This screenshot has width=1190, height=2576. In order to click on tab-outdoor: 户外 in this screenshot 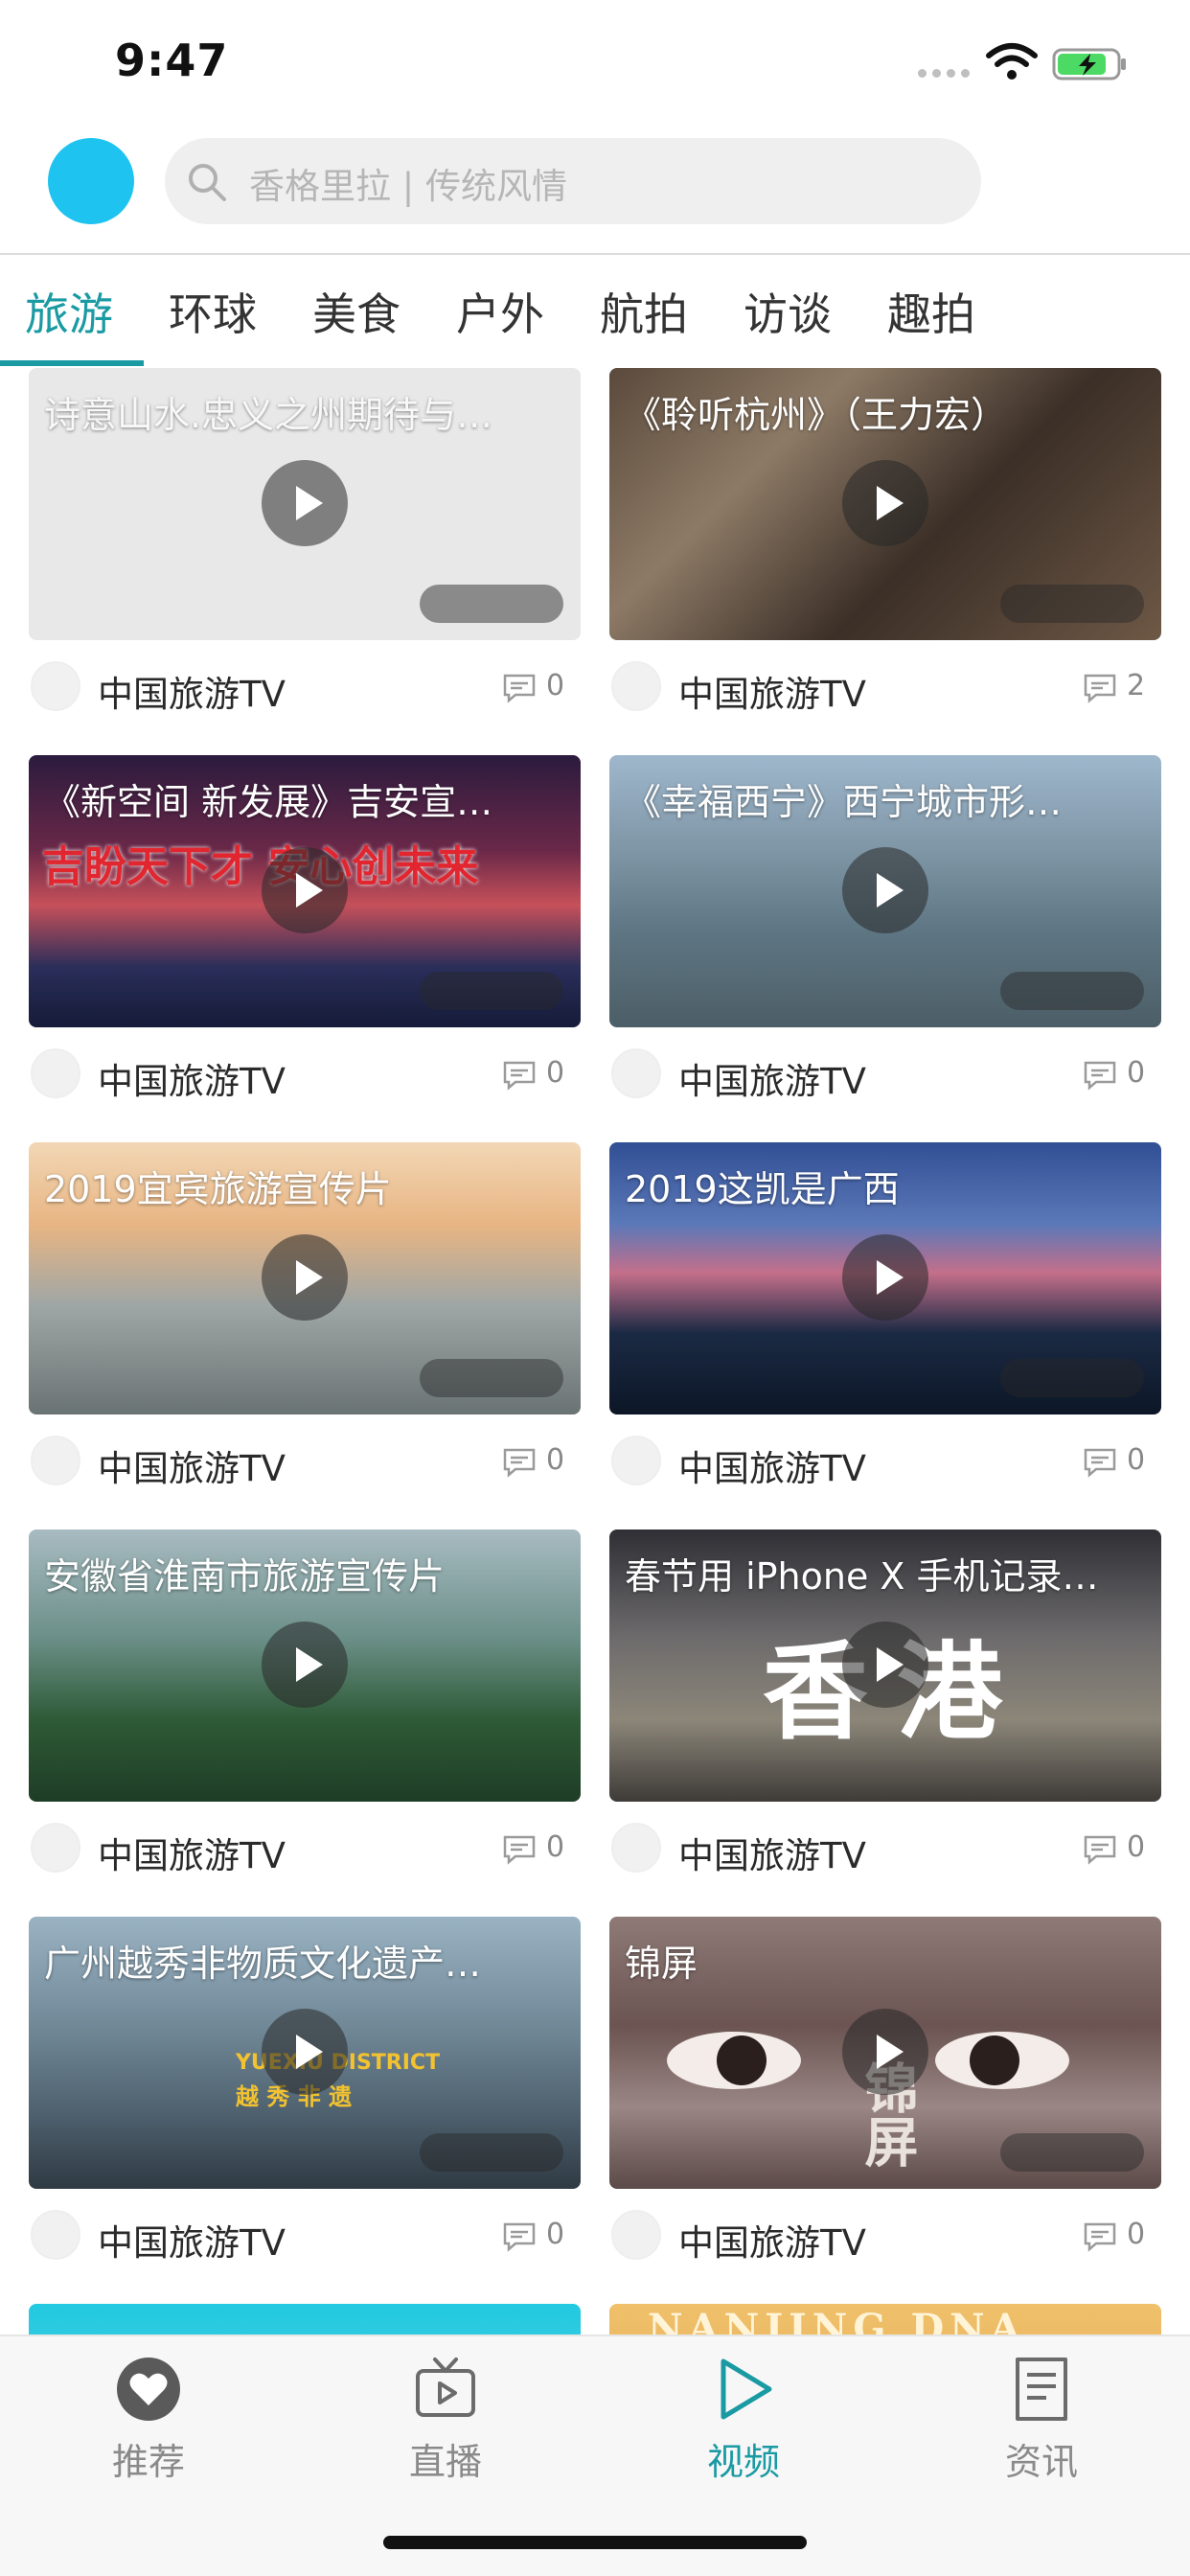, I will do `click(500, 311)`.